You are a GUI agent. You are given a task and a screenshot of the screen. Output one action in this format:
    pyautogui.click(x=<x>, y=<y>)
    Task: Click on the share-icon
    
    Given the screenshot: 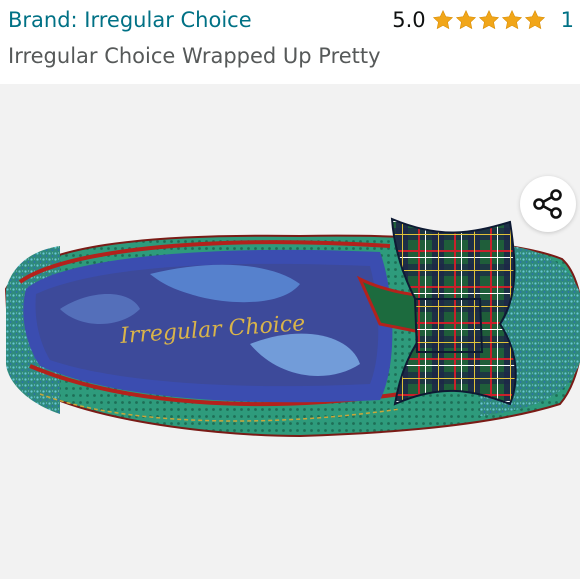 What is the action you would take?
    pyautogui.click(x=547, y=204)
    